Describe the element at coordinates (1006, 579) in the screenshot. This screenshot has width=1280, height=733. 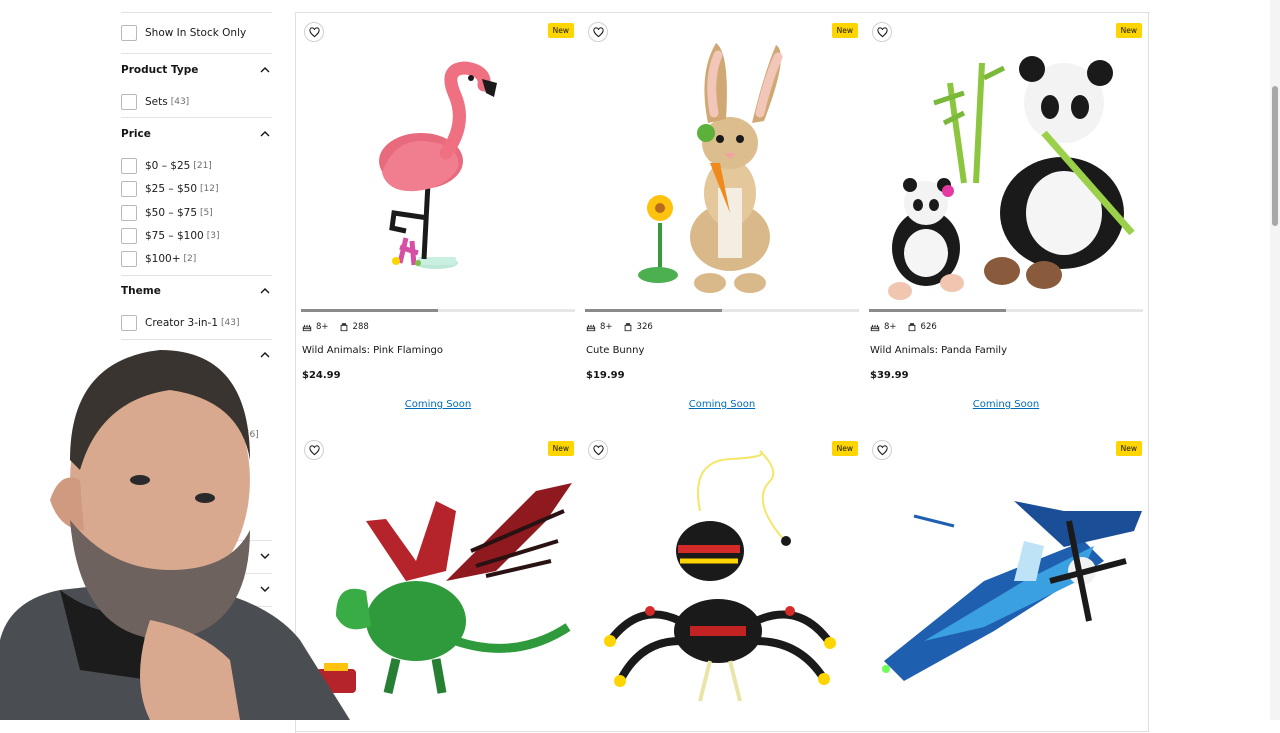
I see `product-image-plane` at that location.